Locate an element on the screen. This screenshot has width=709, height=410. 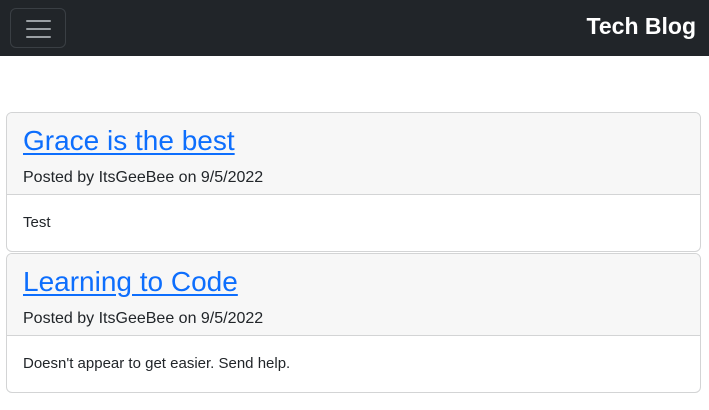
top-navbar: Tech Blog is located at coordinates (354, 28).